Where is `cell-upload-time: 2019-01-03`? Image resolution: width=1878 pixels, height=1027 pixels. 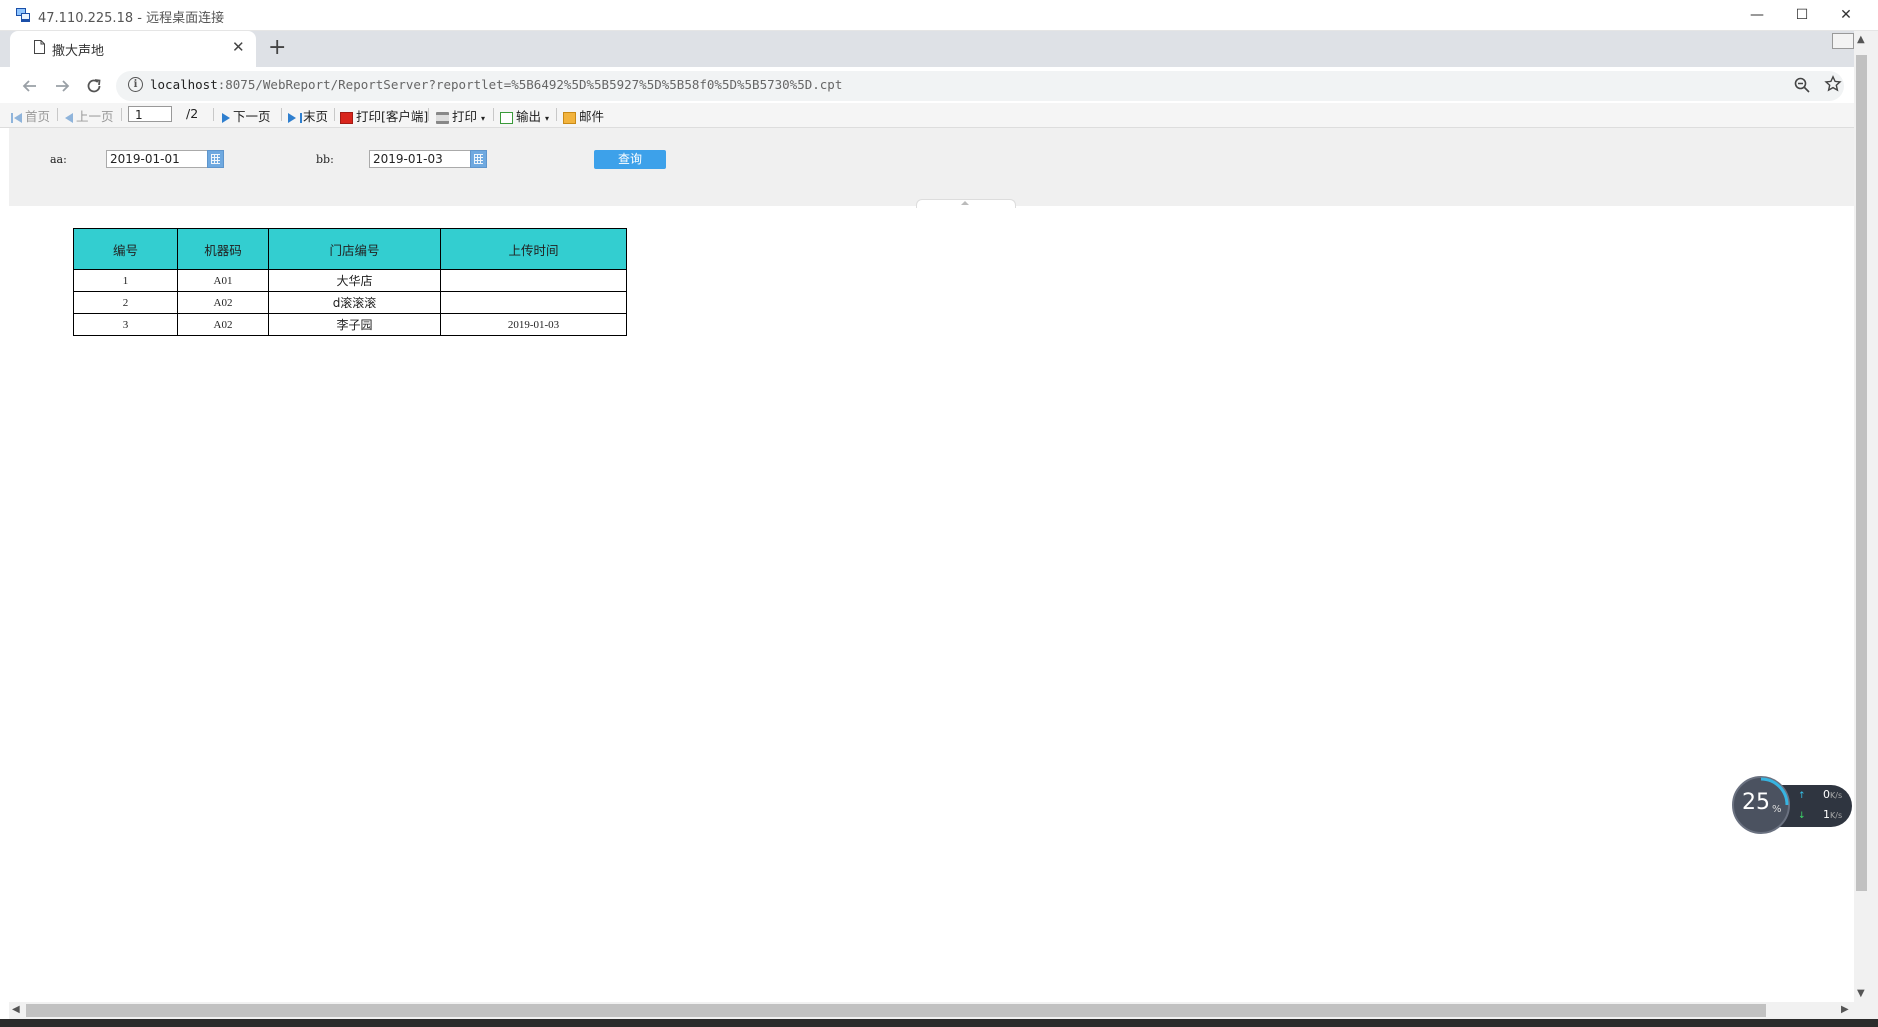
cell-upload-time: 2019-01-03 is located at coordinates (533, 324).